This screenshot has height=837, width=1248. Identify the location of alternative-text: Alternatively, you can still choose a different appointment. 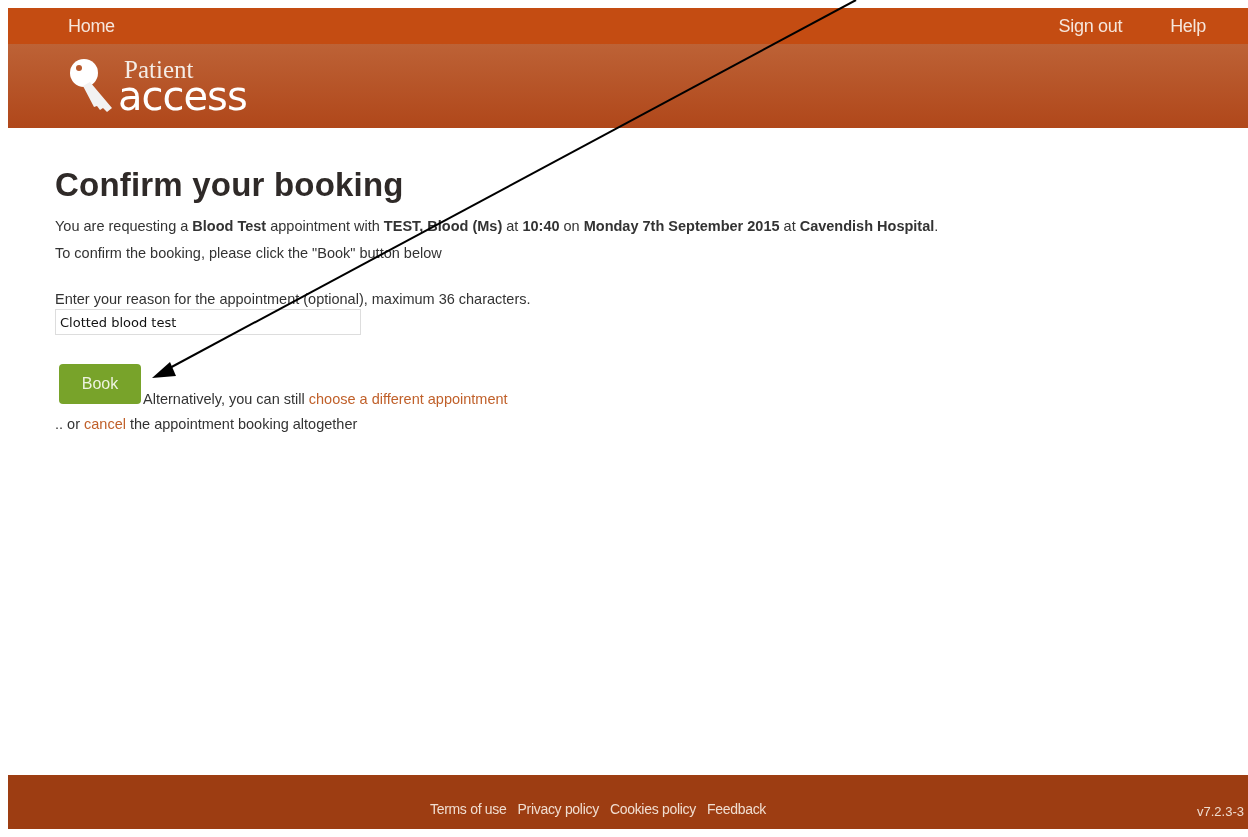
(325, 399).